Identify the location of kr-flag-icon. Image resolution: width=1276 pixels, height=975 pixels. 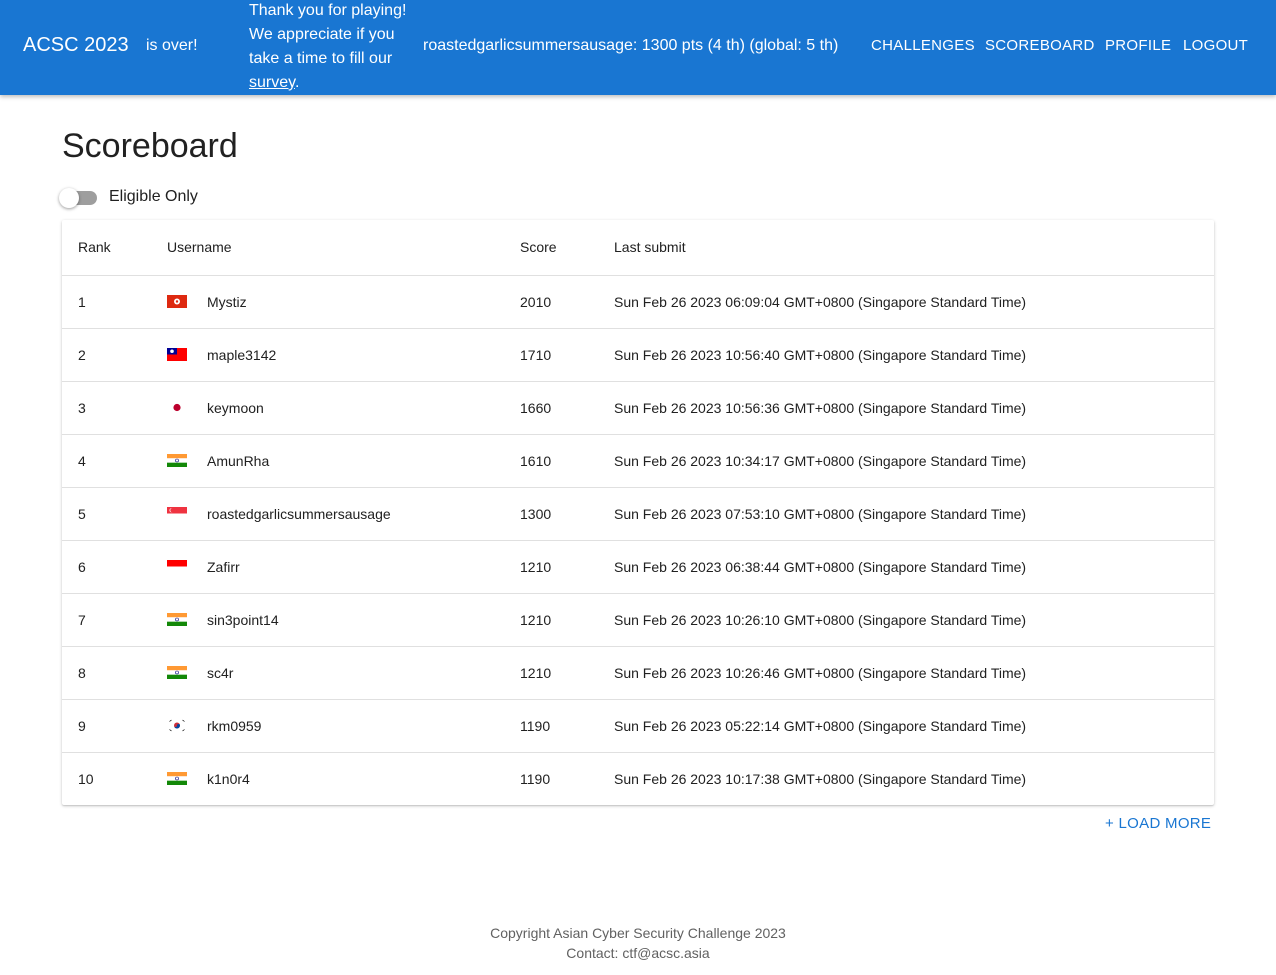
(177, 725).